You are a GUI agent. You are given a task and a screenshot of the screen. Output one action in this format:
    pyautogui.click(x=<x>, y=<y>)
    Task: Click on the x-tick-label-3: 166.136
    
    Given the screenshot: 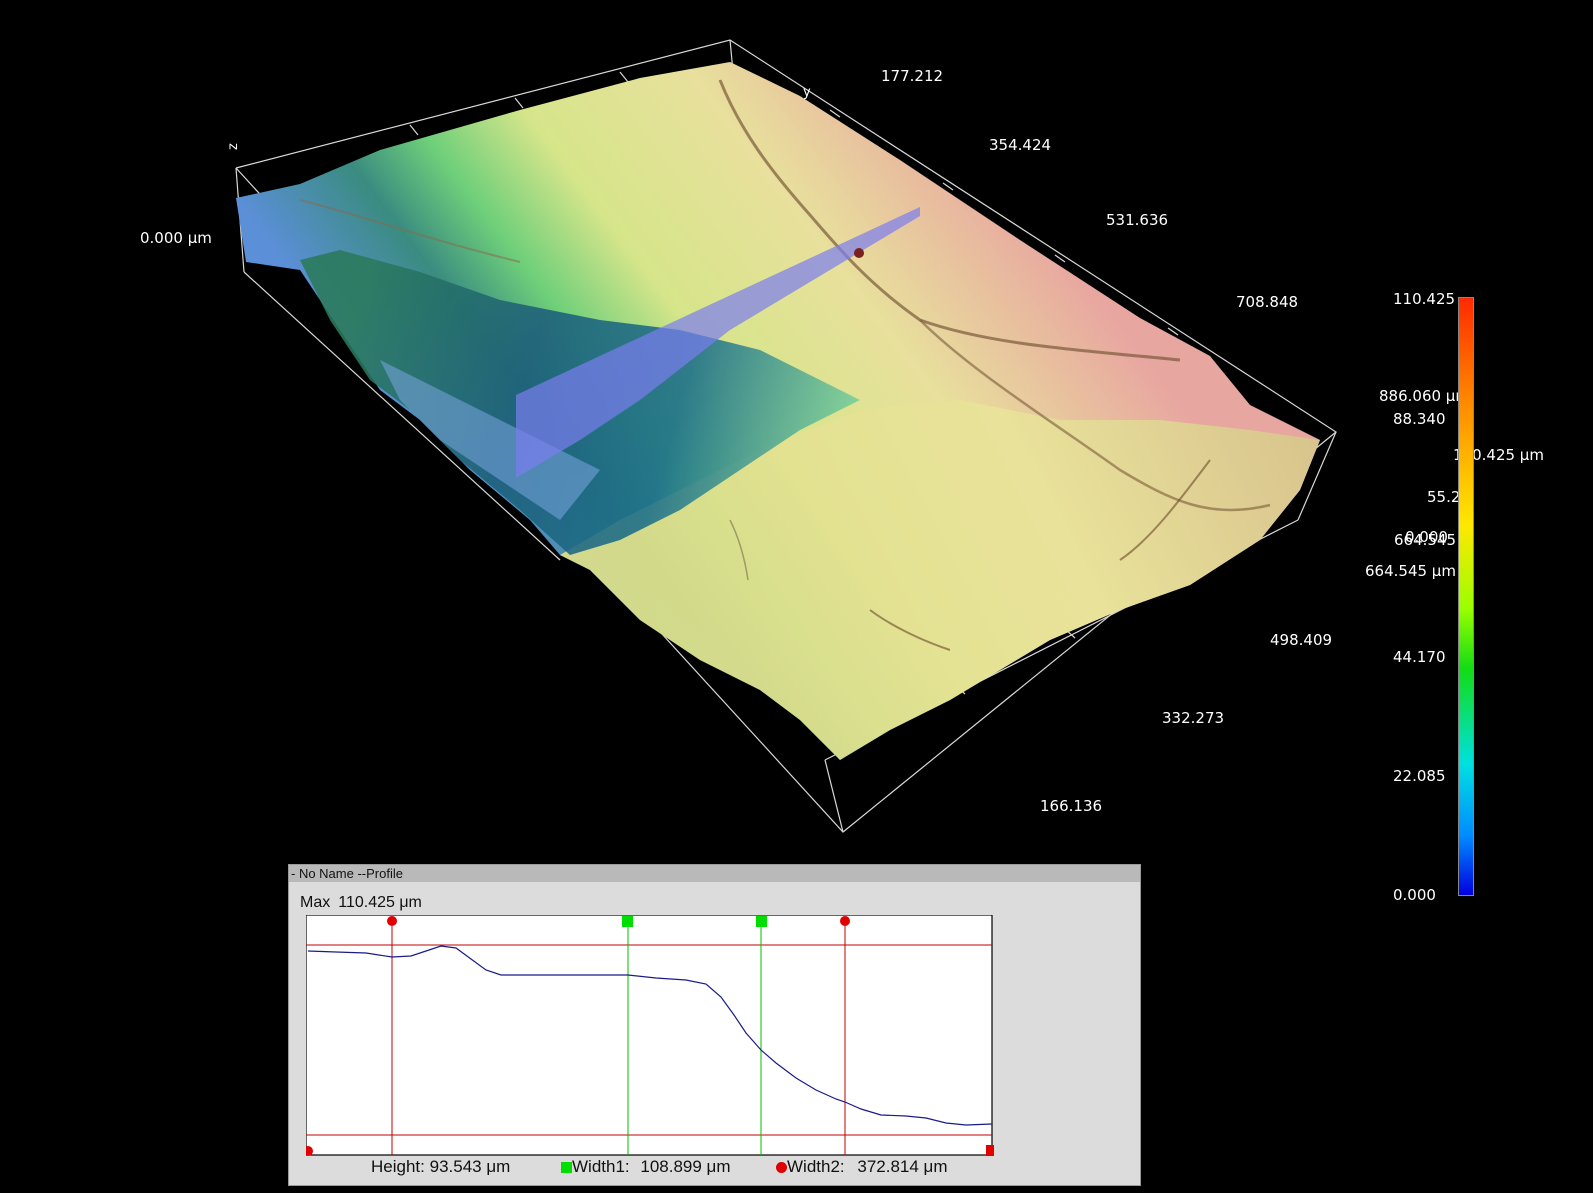 What is the action you would take?
    pyautogui.click(x=1071, y=806)
    